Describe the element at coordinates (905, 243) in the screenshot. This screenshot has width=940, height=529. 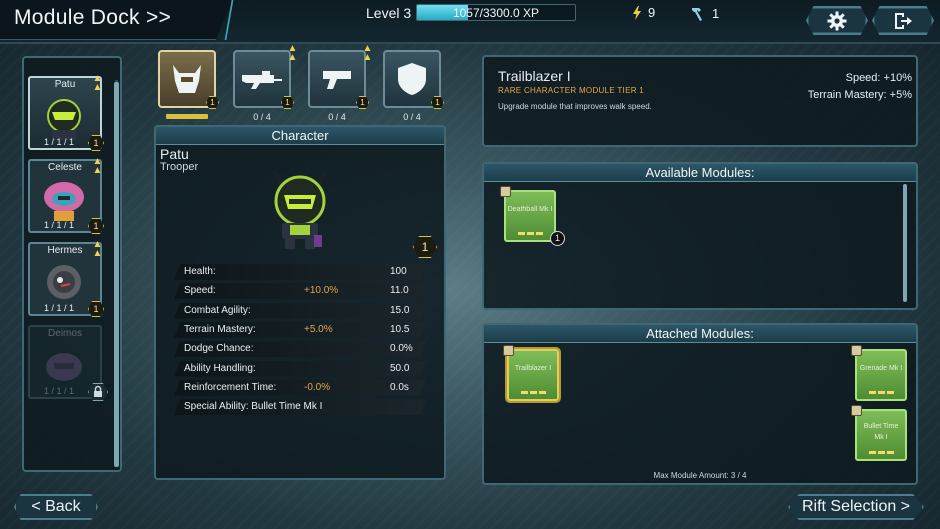
I see `available-modules-scrollbar` at that location.